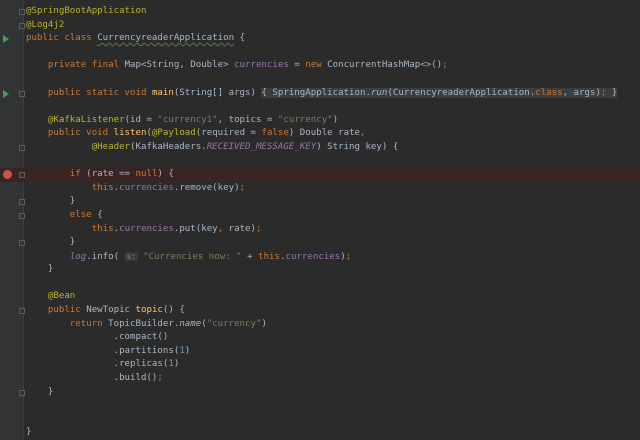  I want to click on code-token: new, so click(316, 65).